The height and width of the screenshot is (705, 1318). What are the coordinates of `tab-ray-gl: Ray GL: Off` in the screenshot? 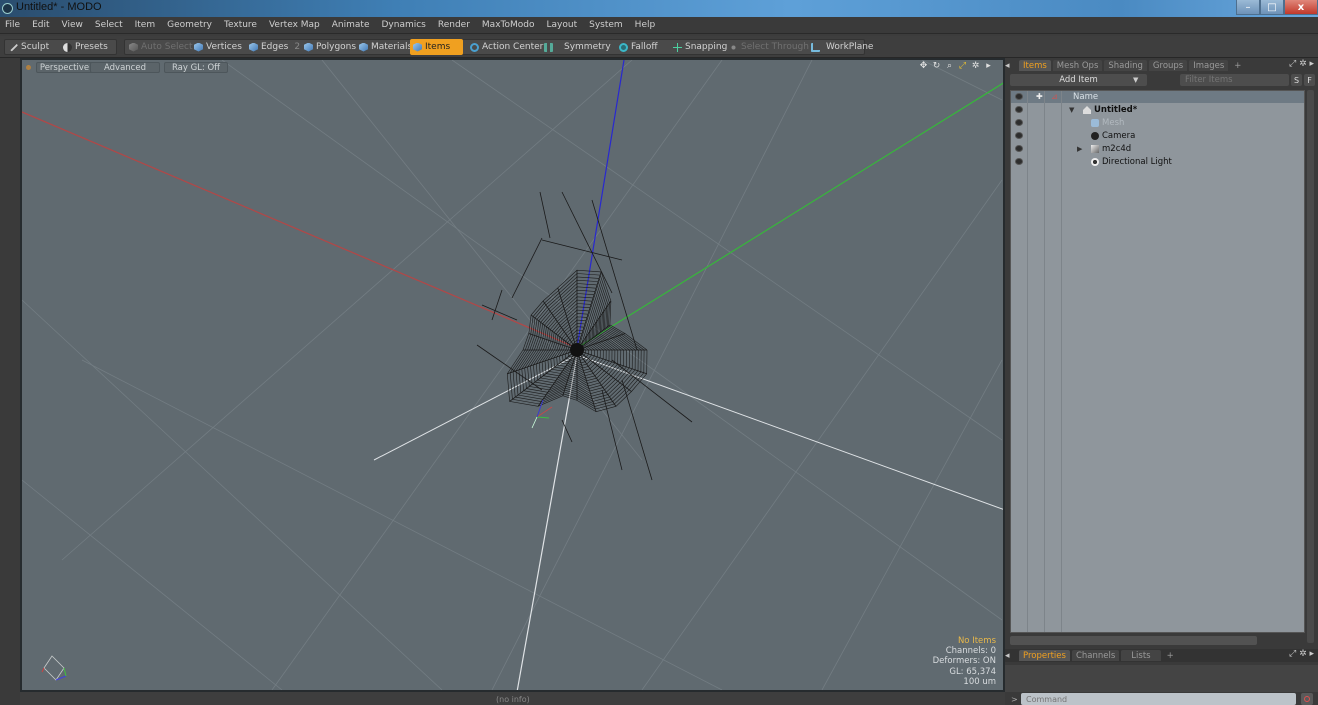 It's located at (196, 67).